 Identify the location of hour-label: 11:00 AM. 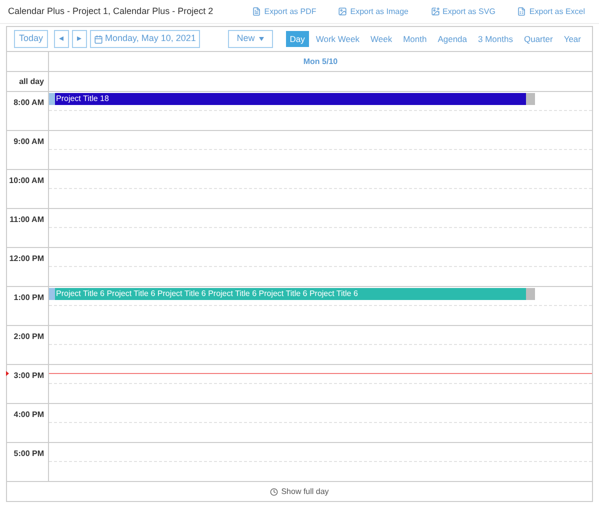
(27, 220).